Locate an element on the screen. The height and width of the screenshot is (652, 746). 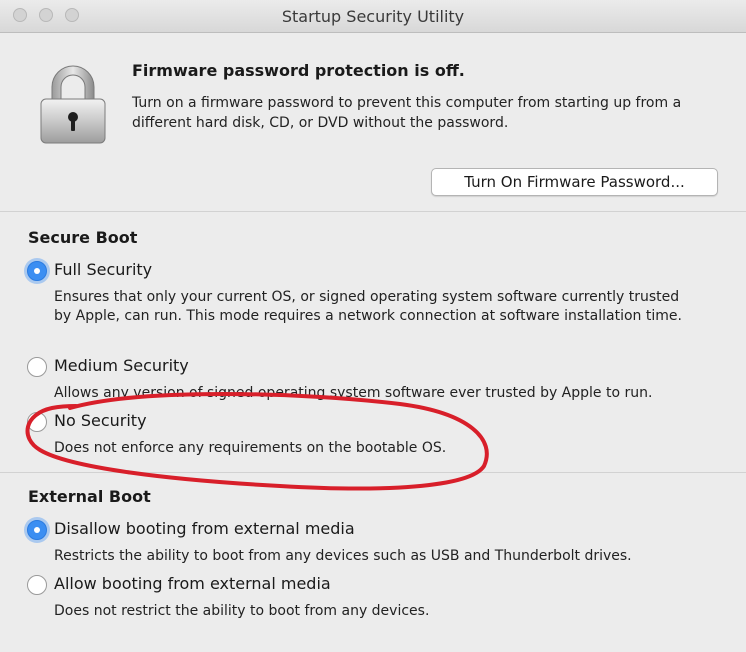
firmware-status-heading: Firmware password protection is off. is located at coordinates (298, 70).